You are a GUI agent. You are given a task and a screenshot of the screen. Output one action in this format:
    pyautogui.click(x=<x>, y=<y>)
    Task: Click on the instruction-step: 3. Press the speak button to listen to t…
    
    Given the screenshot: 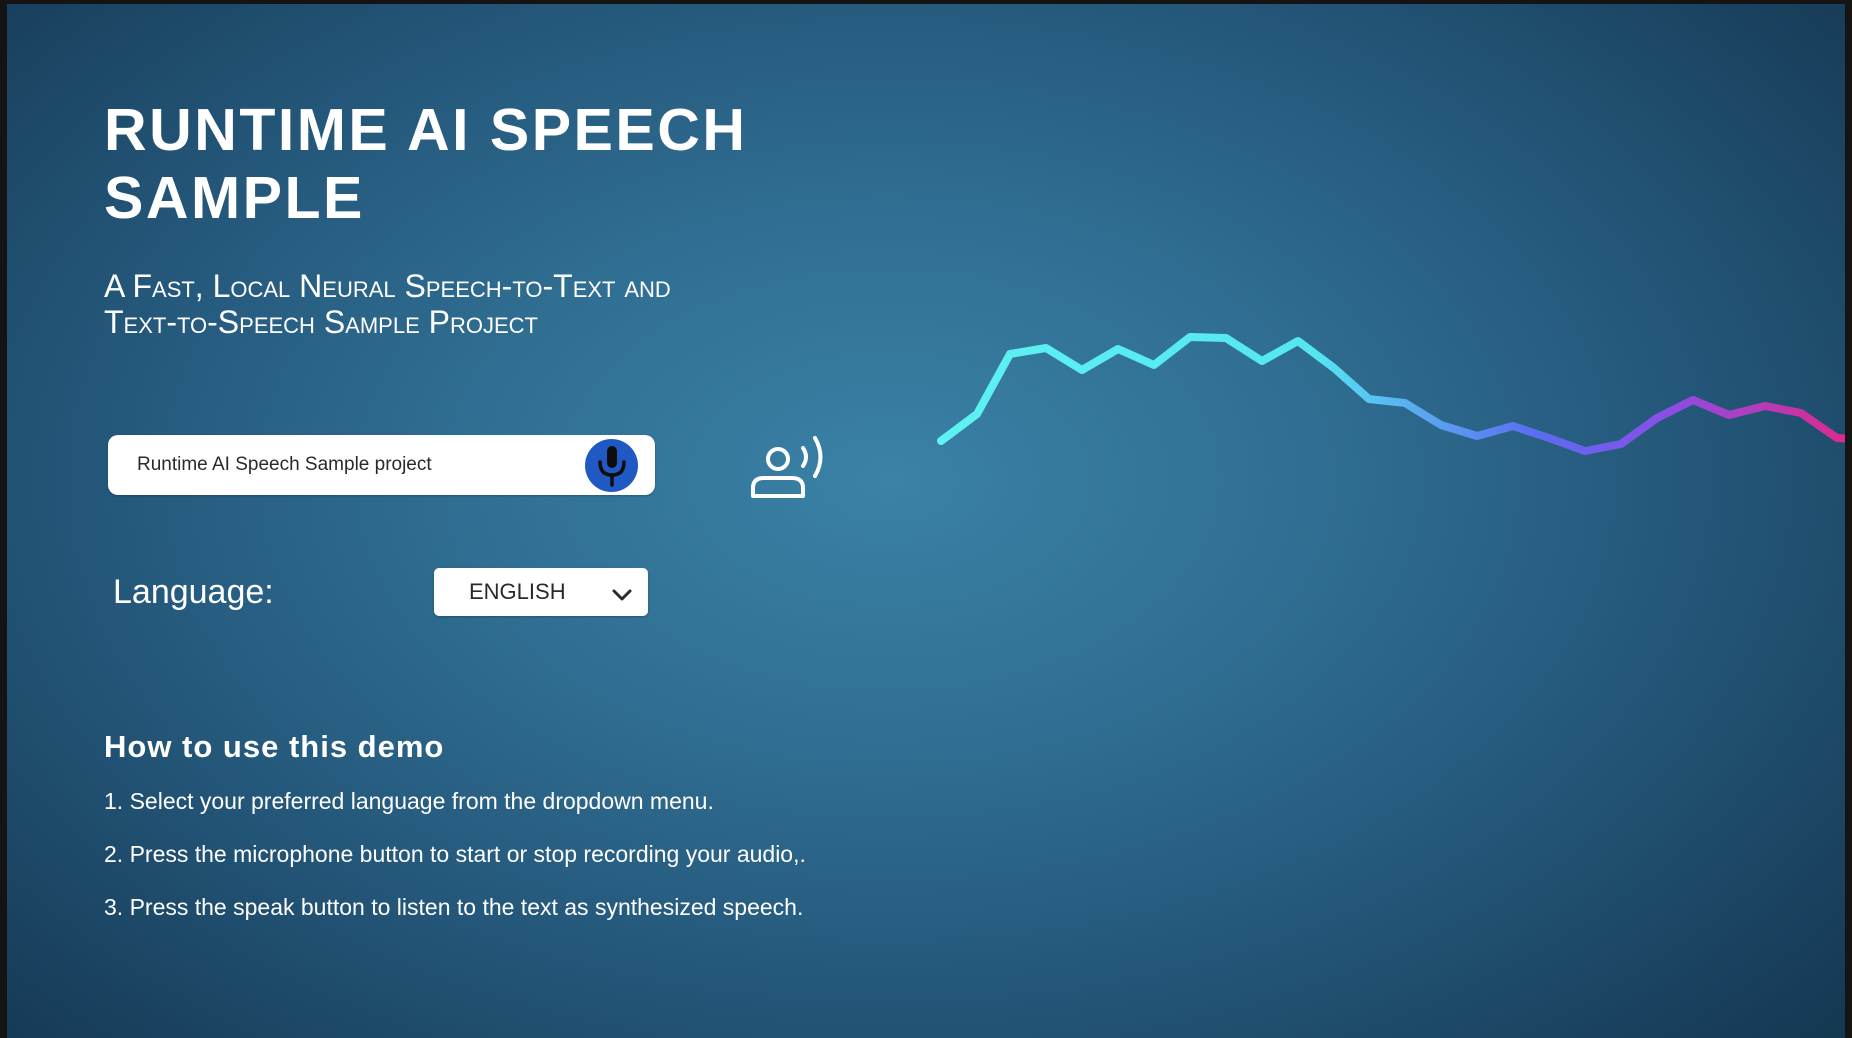 What is the action you would take?
    pyautogui.click(x=454, y=907)
    